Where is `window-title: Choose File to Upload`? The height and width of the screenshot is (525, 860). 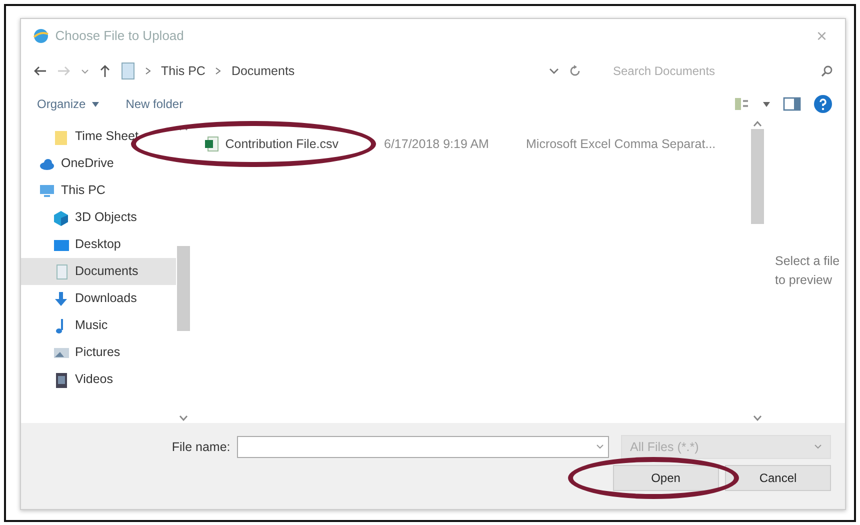 window-title: Choose File to Upload is located at coordinates (120, 36).